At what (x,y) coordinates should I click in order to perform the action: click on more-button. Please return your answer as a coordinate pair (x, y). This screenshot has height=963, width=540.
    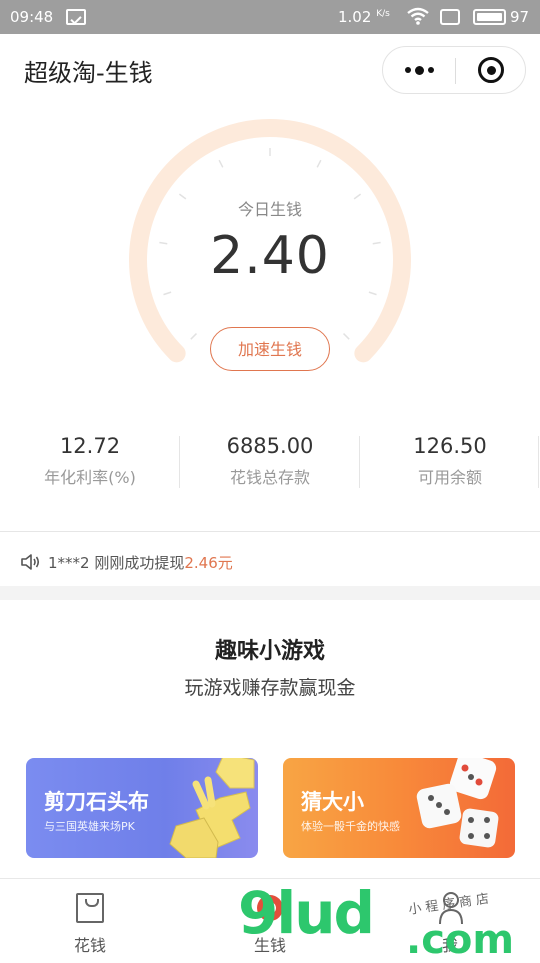
    Looking at the image, I should click on (419, 70).